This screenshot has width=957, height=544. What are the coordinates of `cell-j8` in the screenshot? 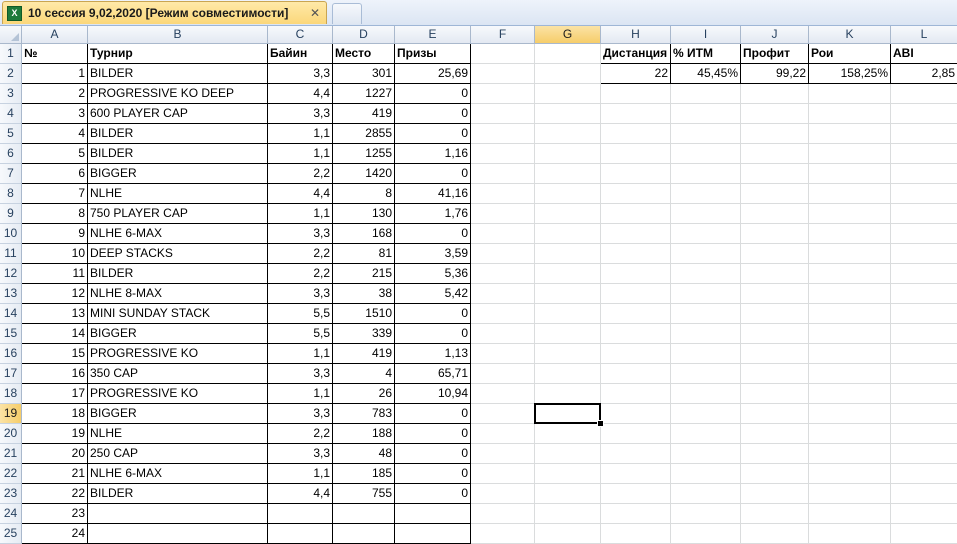 It's located at (775, 194).